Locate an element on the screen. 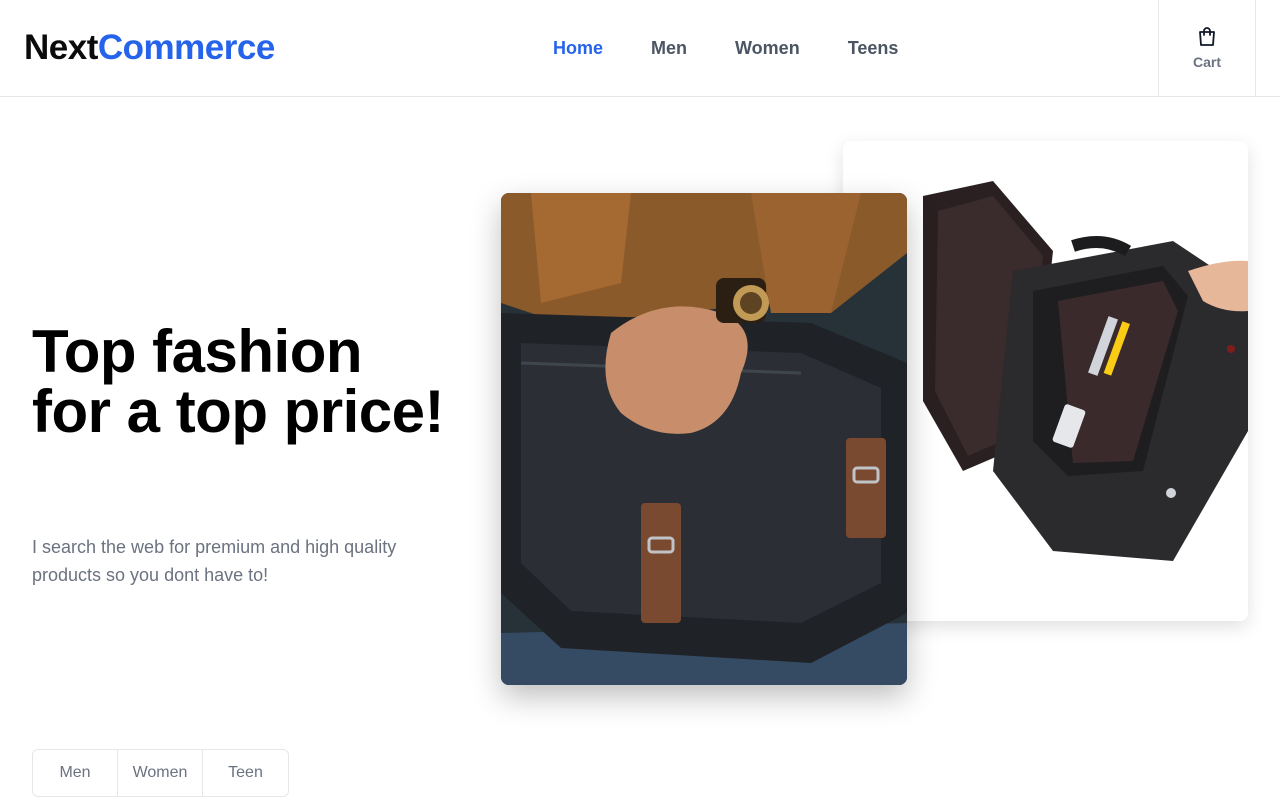  nav-item-men: Men is located at coordinates (669, 48).